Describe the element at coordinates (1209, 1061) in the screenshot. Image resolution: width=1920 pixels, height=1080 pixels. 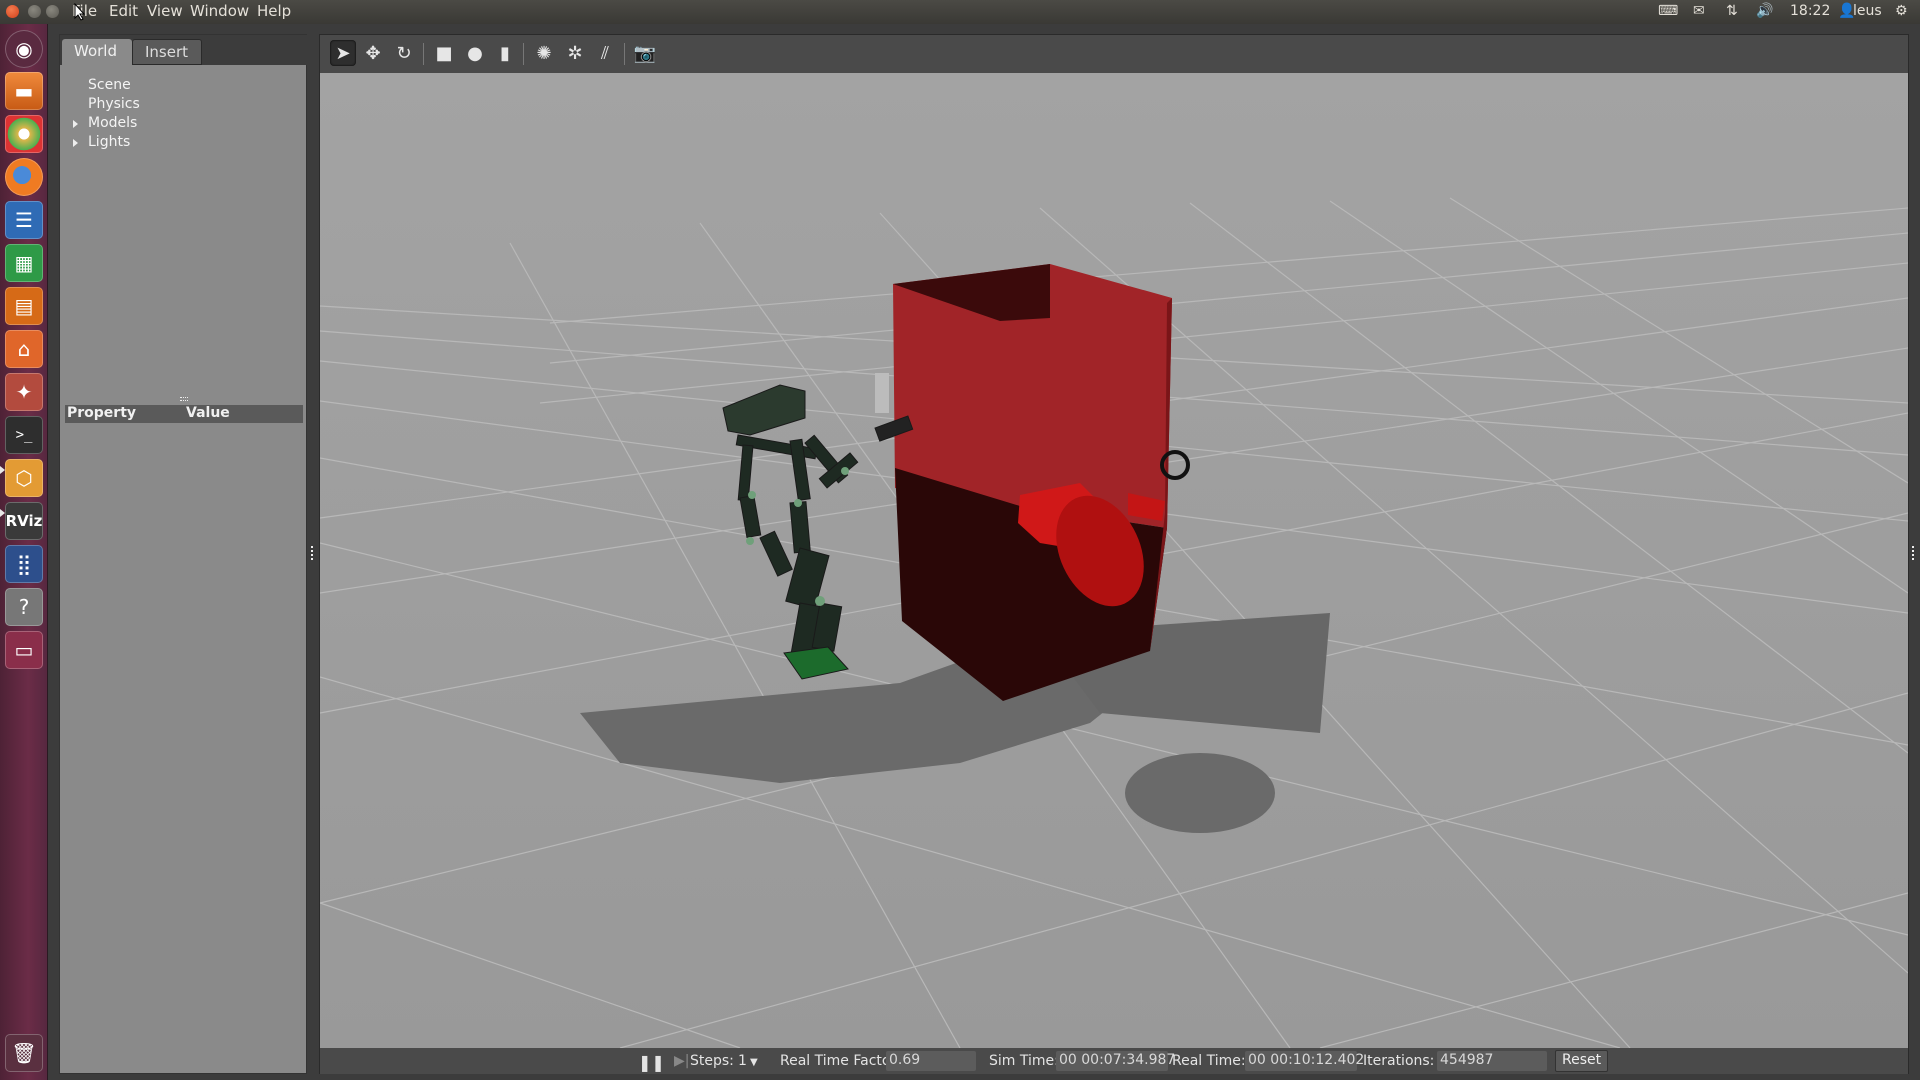
I see `real-time-label: Real Time:` at that location.